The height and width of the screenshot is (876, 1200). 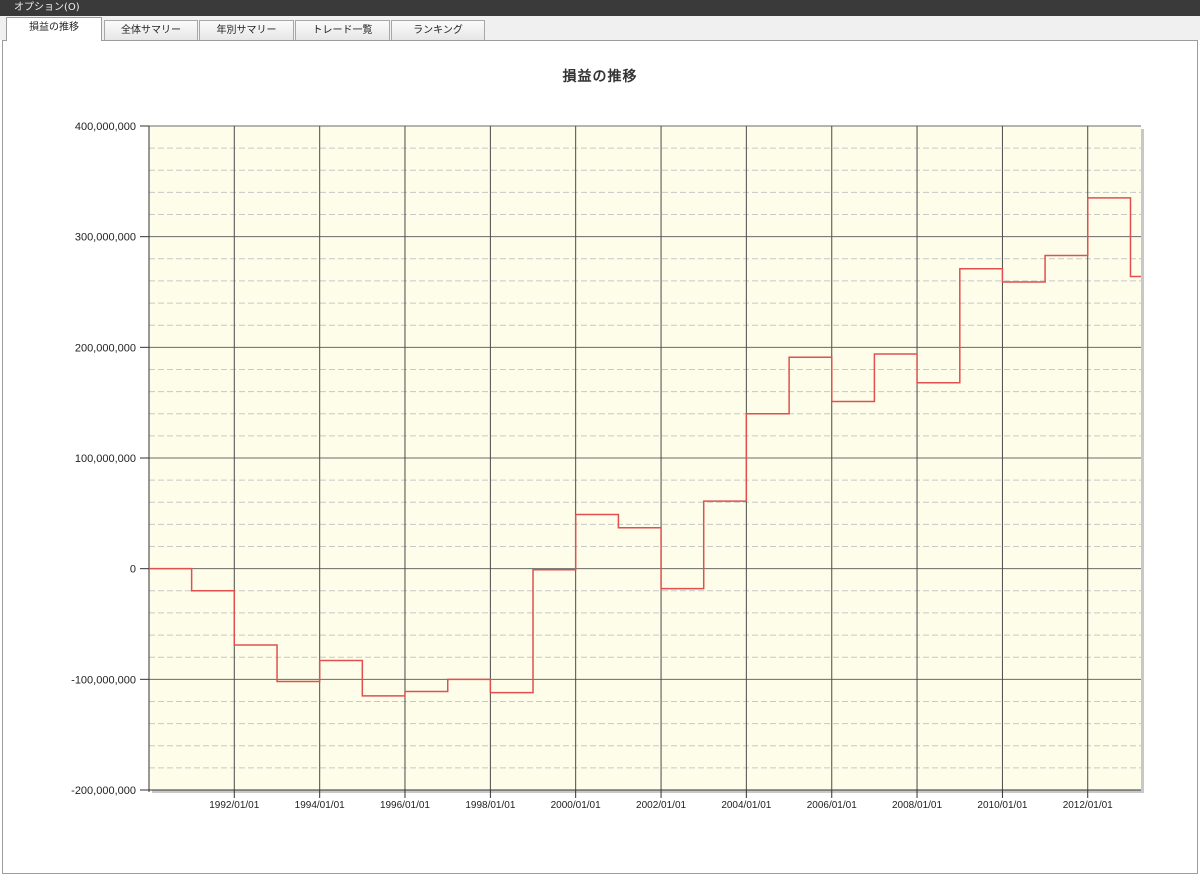 I want to click on y-tick-label: 200,000,000, so click(x=105, y=348).